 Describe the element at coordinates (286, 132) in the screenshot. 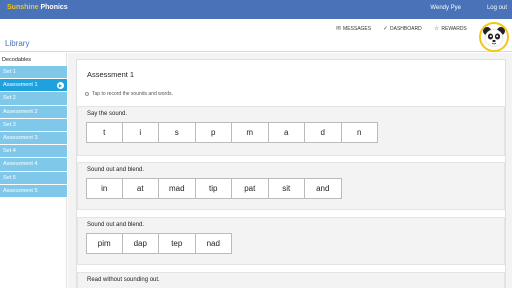

I see `sound-tile: a` at that location.